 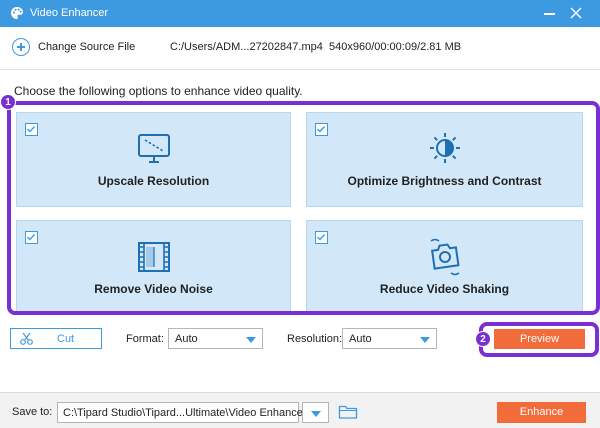 I want to click on cut-button: Cut, so click(x=56, y=338).